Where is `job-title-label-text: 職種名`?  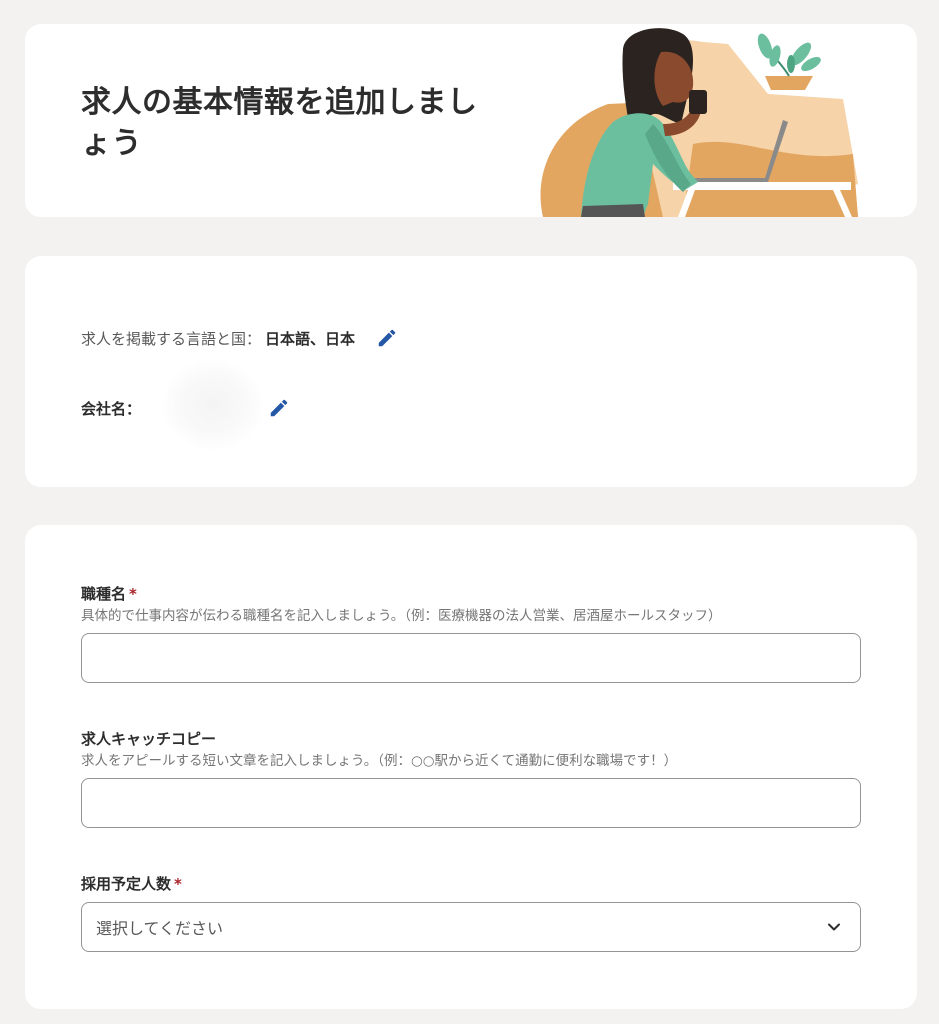
job-title-label-text: 職種名 is located at coordinates (104, 594).